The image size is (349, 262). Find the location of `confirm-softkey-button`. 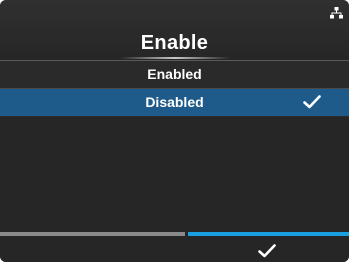

confirm-softkey-button is located at coordinates (268, 247).